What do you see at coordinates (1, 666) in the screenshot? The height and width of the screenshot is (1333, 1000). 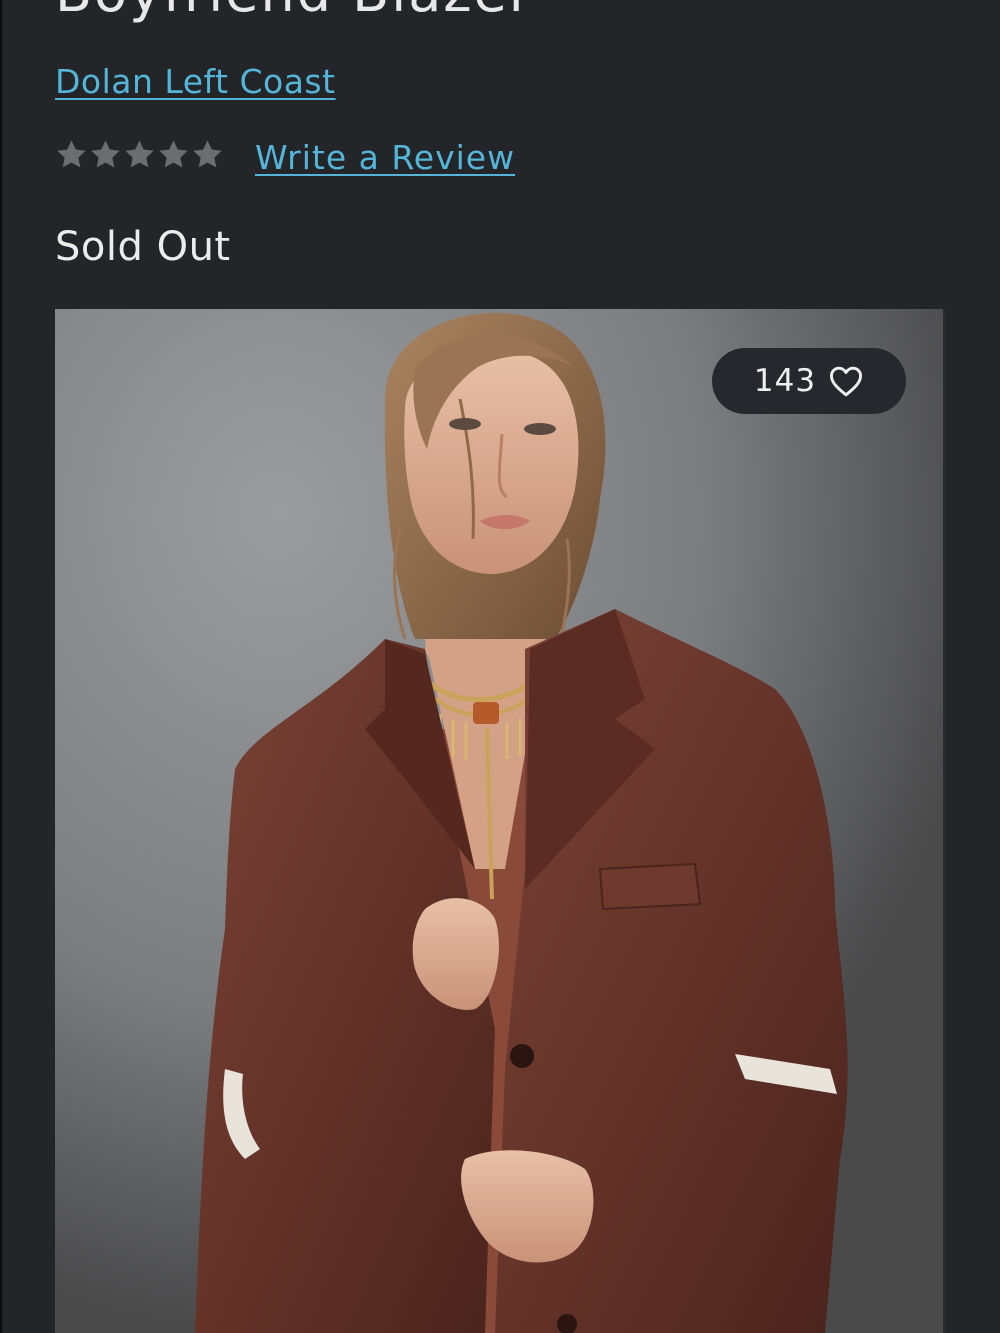 I see `screen-edge` at bounding box center [1, 666].